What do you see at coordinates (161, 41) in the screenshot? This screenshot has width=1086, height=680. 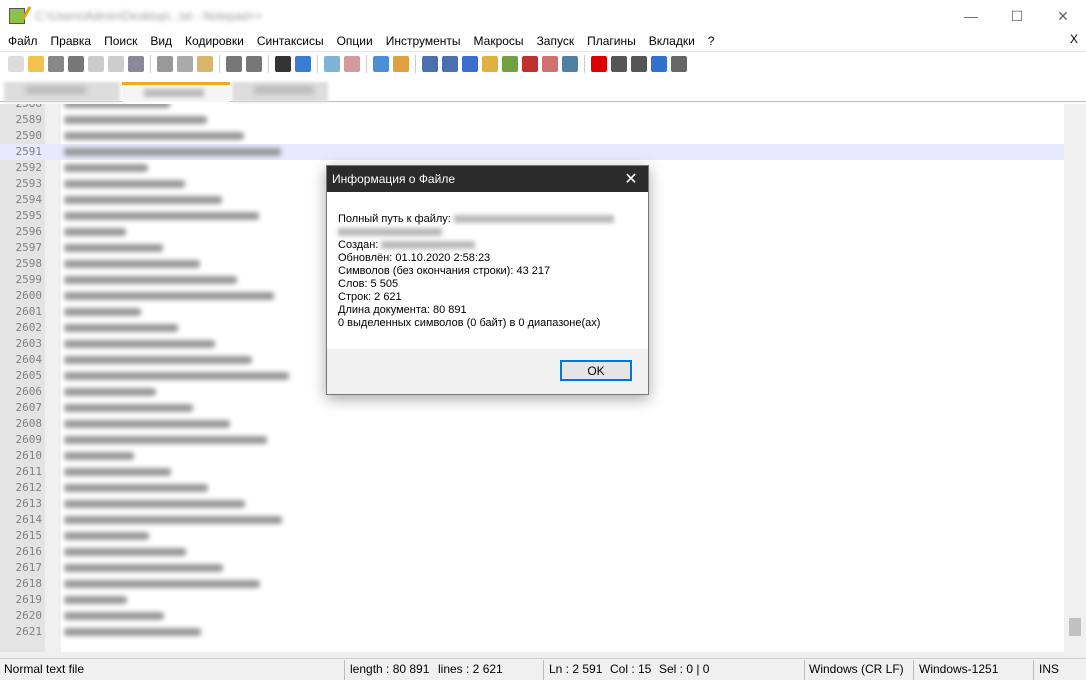 I see `menu-item: Вид` at bounding box center [161, 41].